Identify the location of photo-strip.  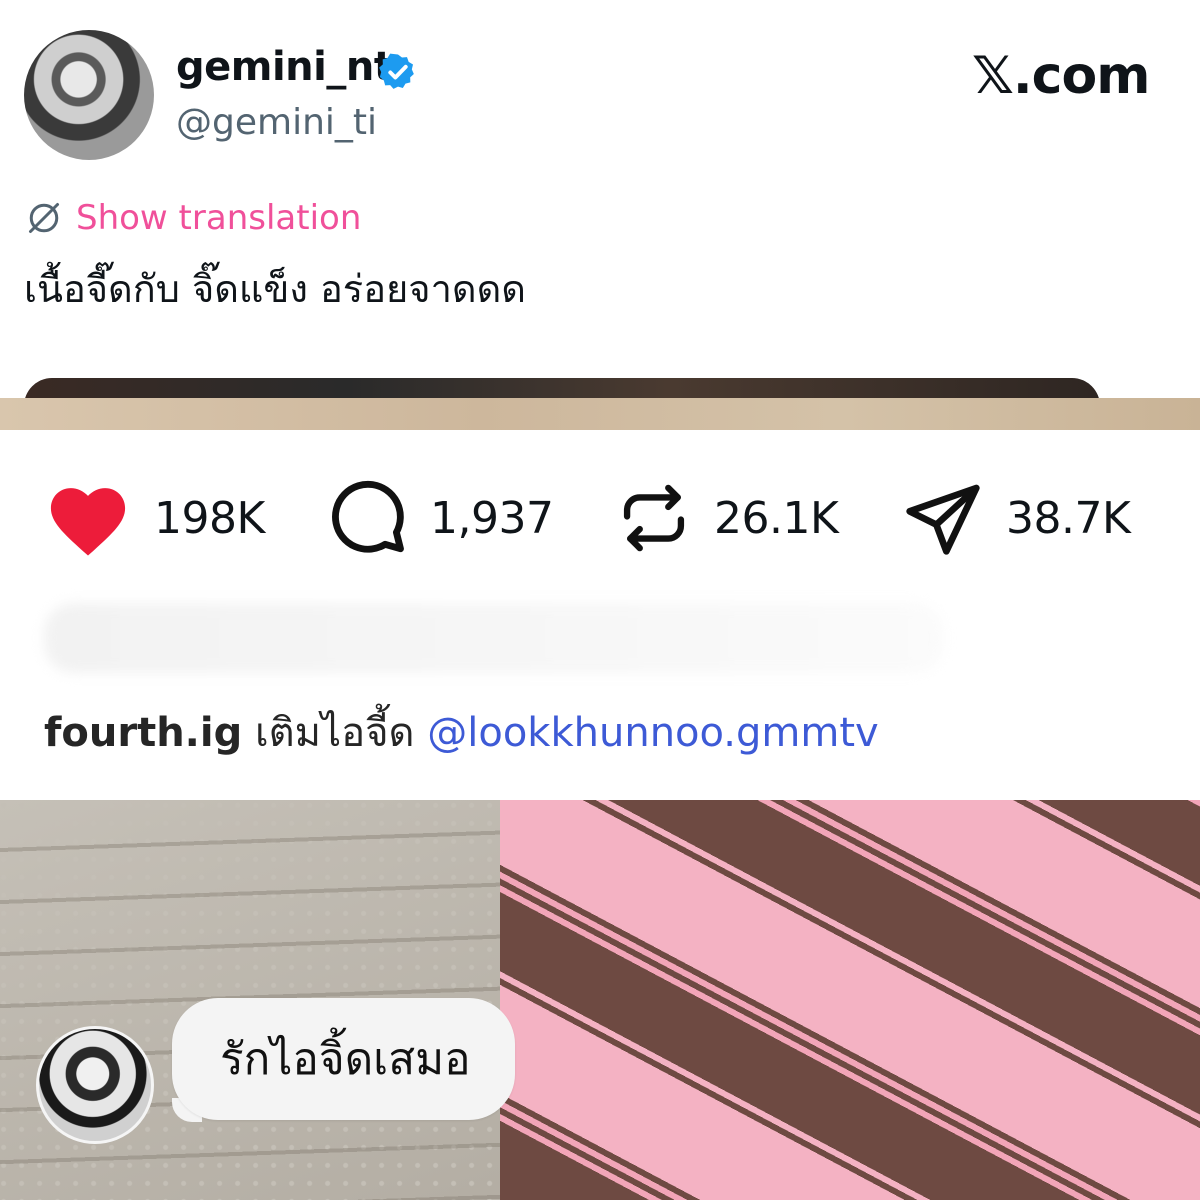
(600, 414).